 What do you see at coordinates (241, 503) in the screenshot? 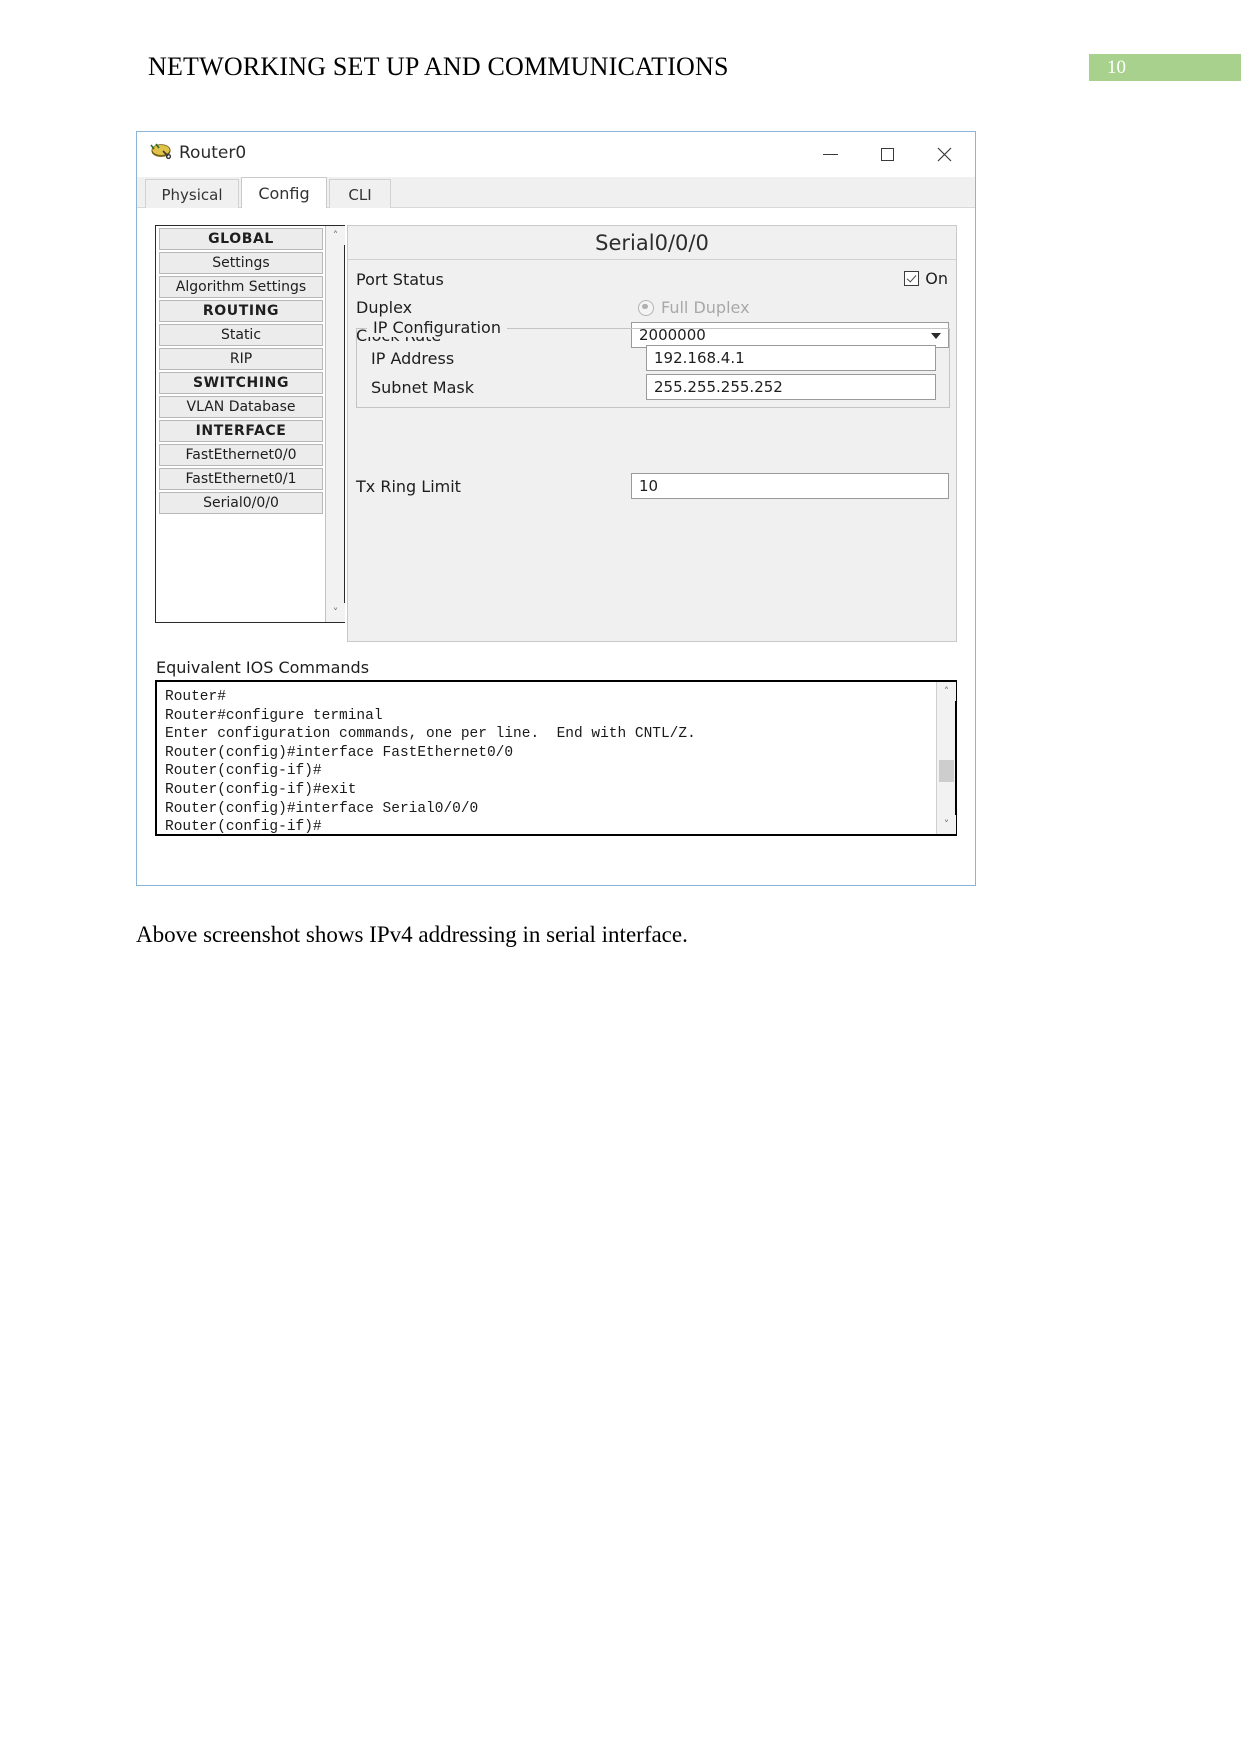
I see `sidebar-item-serial0-0-0: Serial0/0/0` at bounding box center [241, 503].